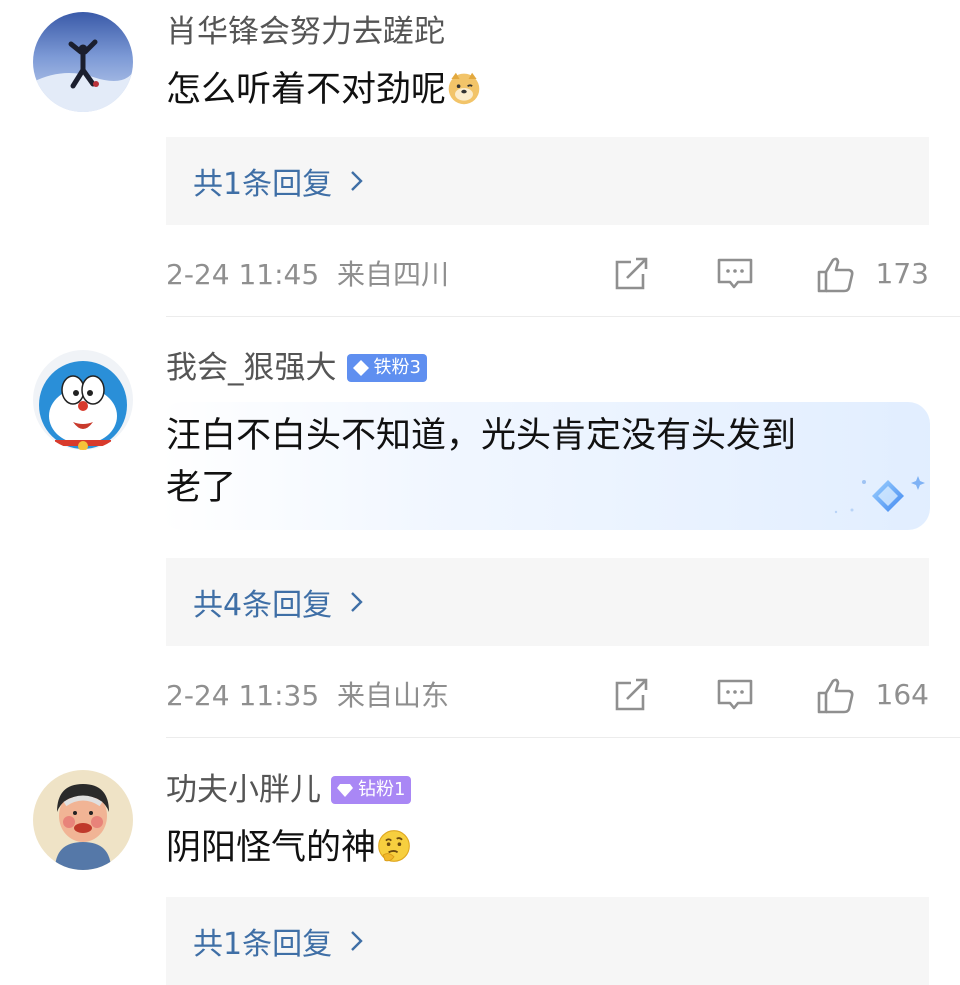 This screenshot has width=960, height=985. I want to click on username: 功夫小胖儿 钻粉1, so click(289, 790).